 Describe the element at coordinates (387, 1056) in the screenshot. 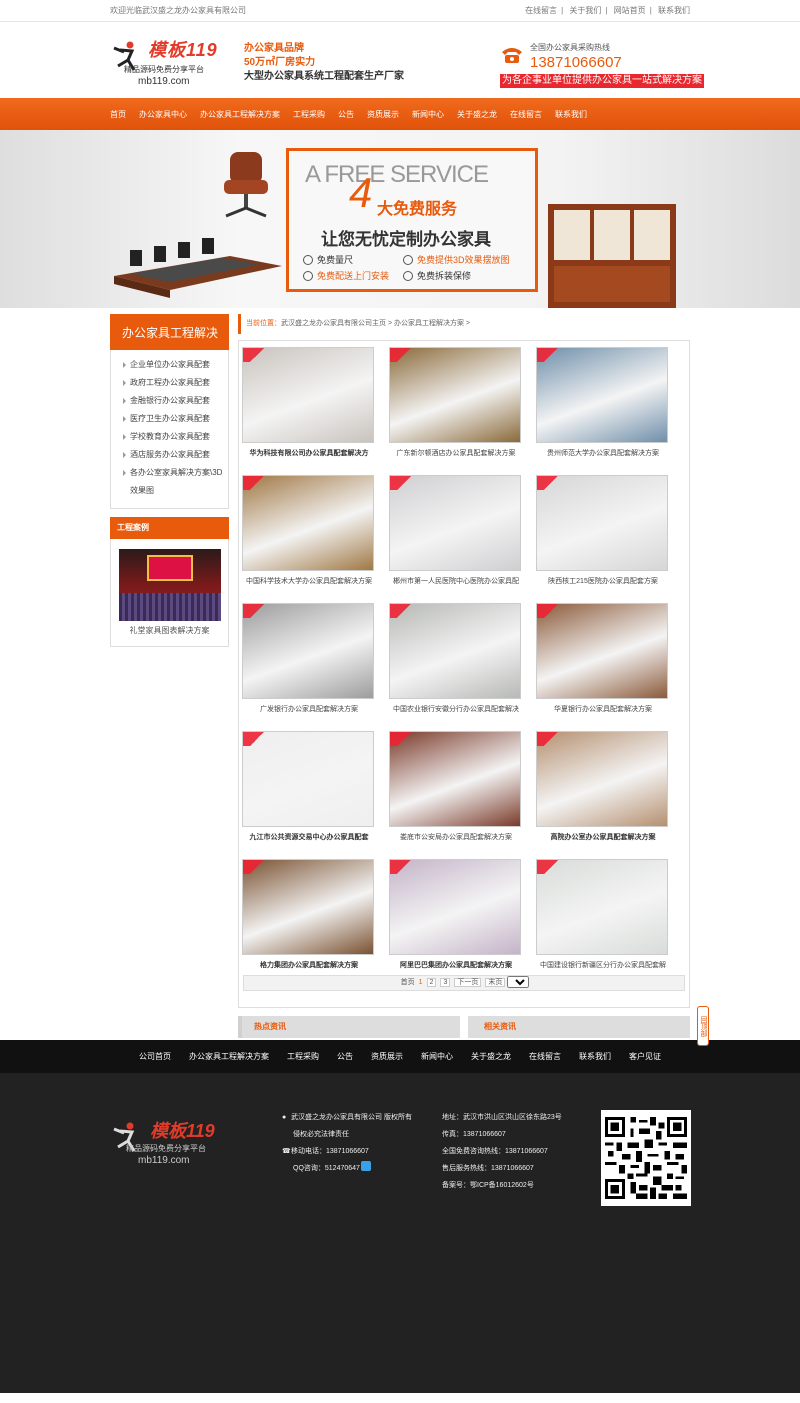

I see `footer-nav-qualification: 资质展示` at that location.